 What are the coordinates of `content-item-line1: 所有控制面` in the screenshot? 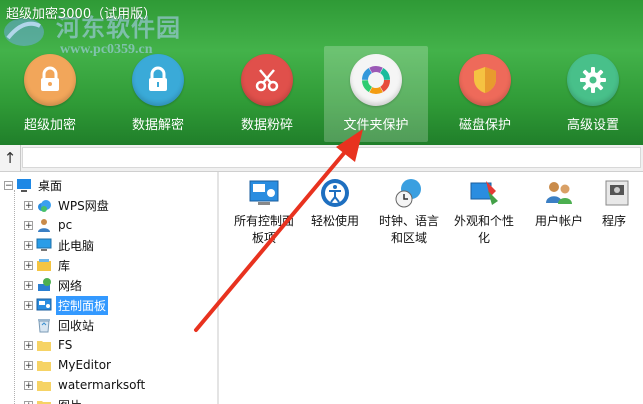 It's located at (263, 221).